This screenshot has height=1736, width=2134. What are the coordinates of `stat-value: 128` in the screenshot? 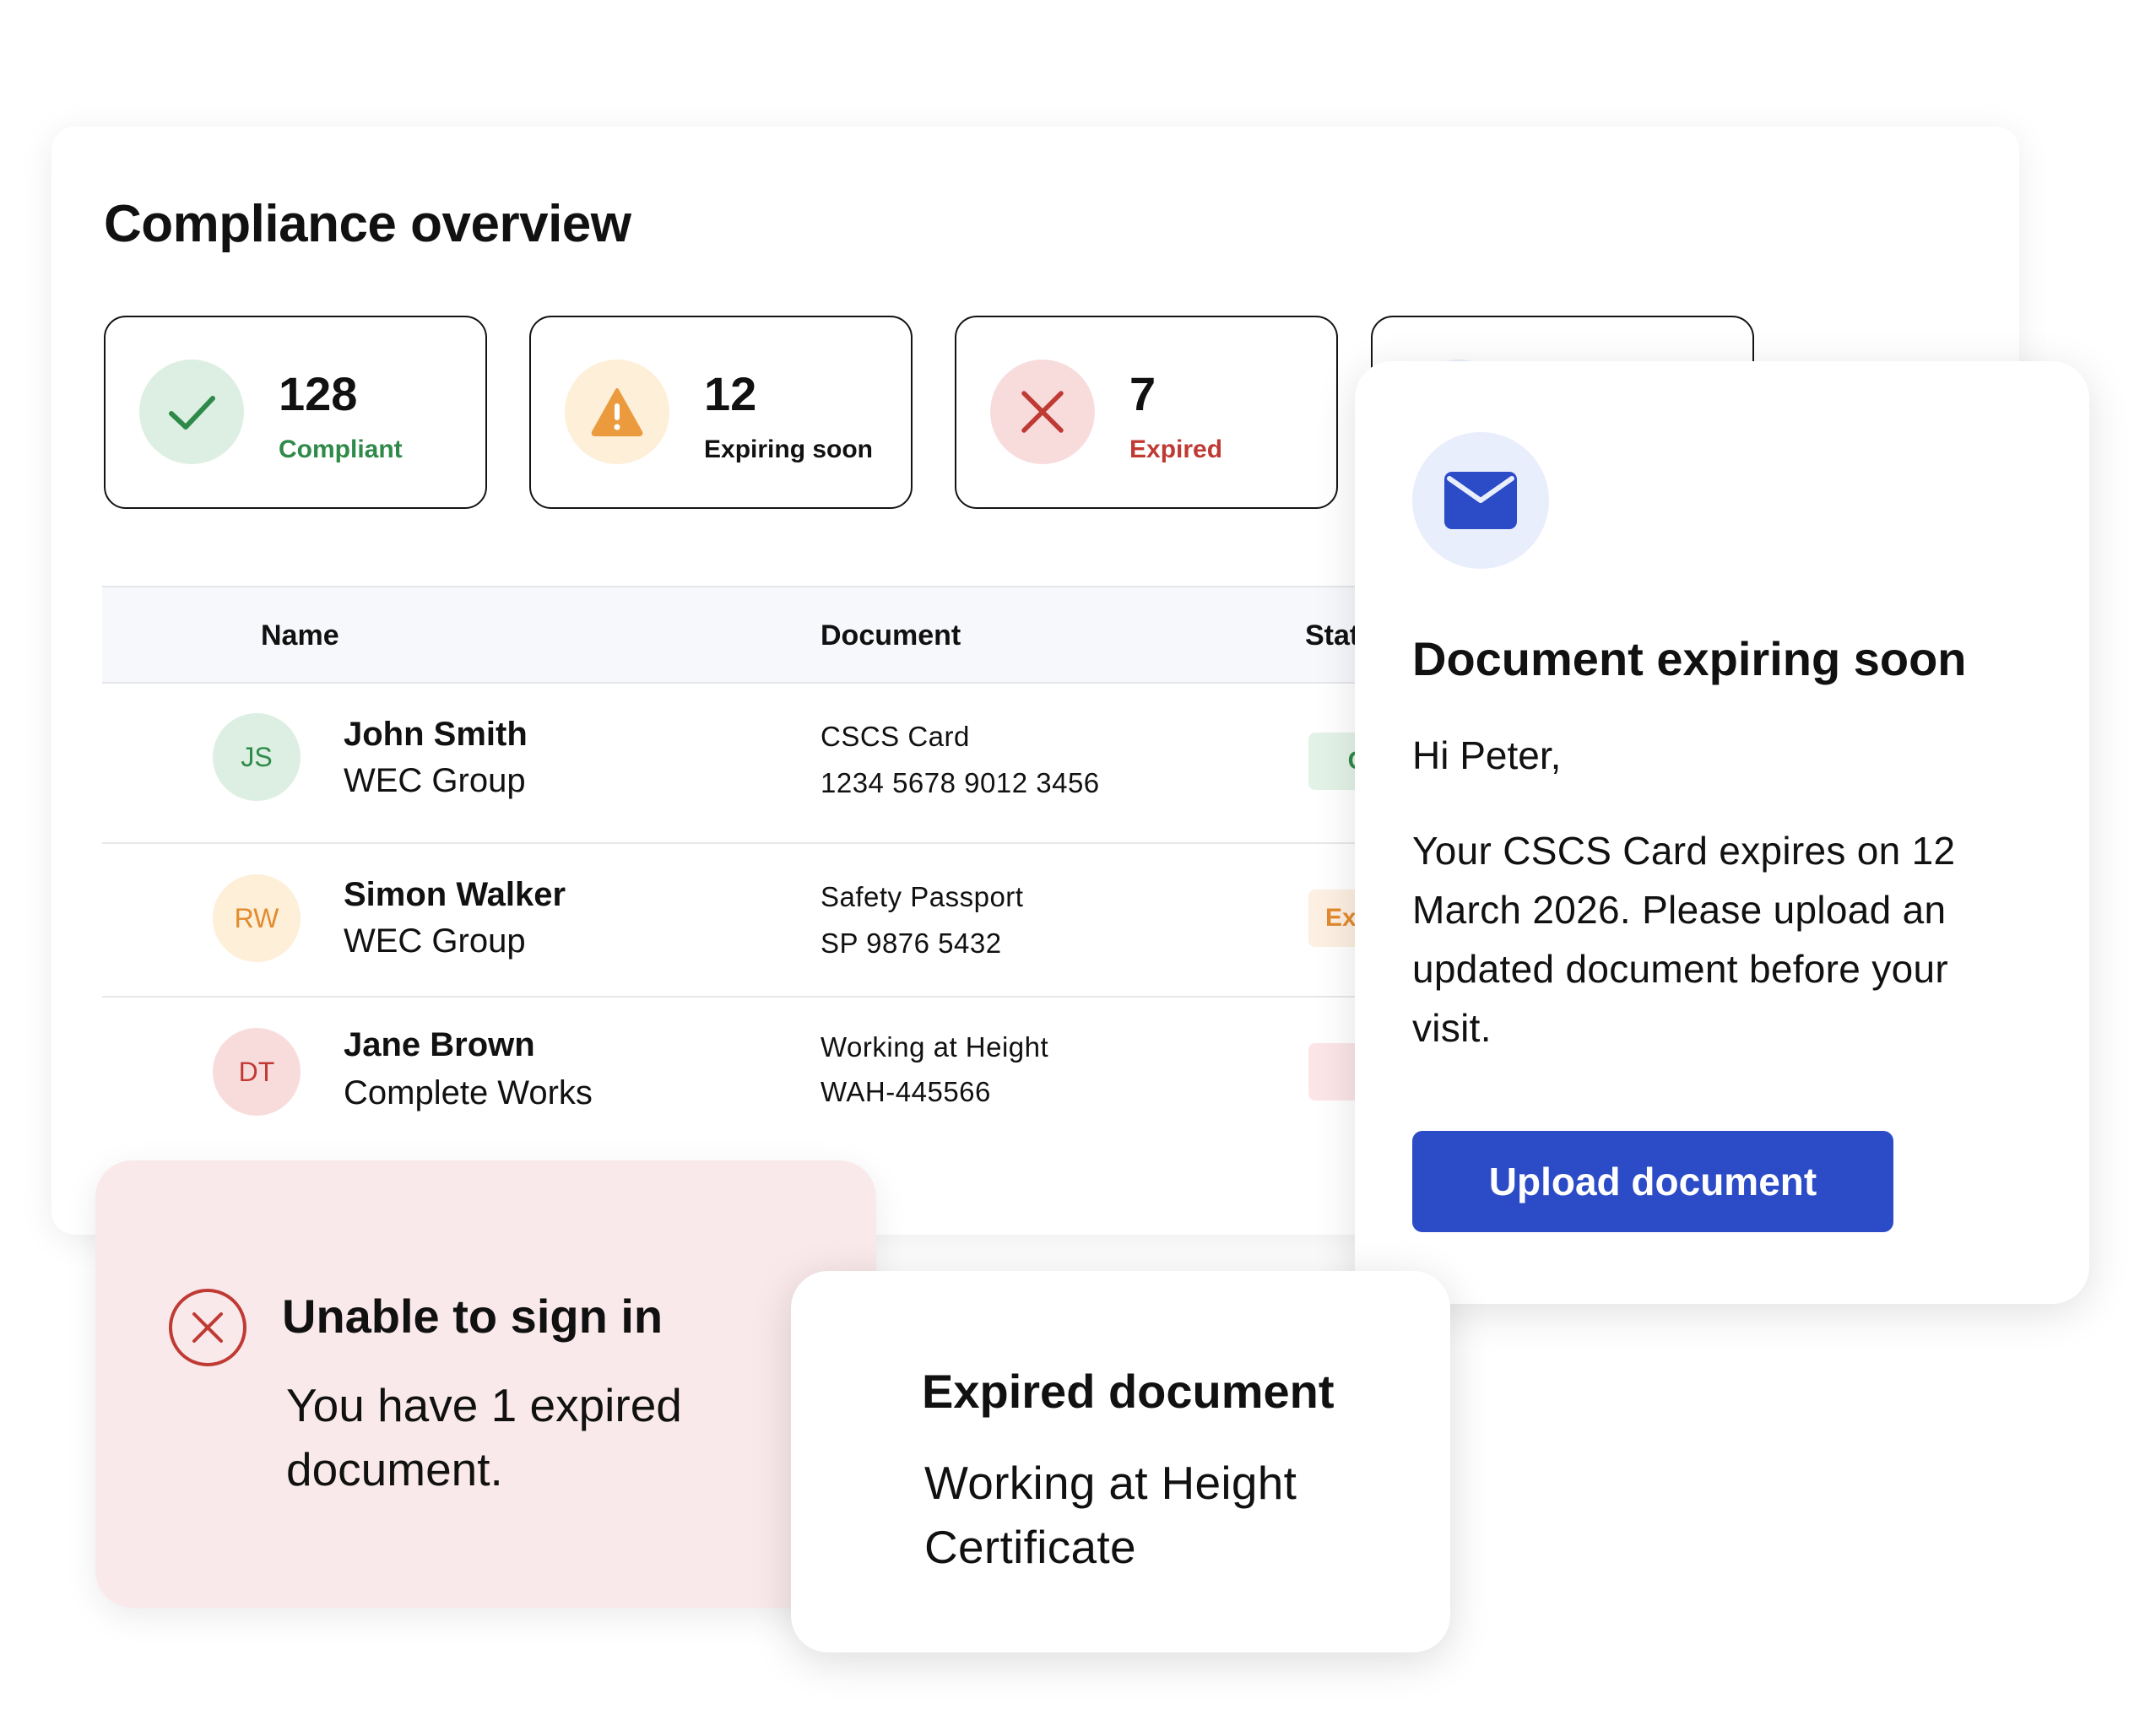 It's located at (318, 393).